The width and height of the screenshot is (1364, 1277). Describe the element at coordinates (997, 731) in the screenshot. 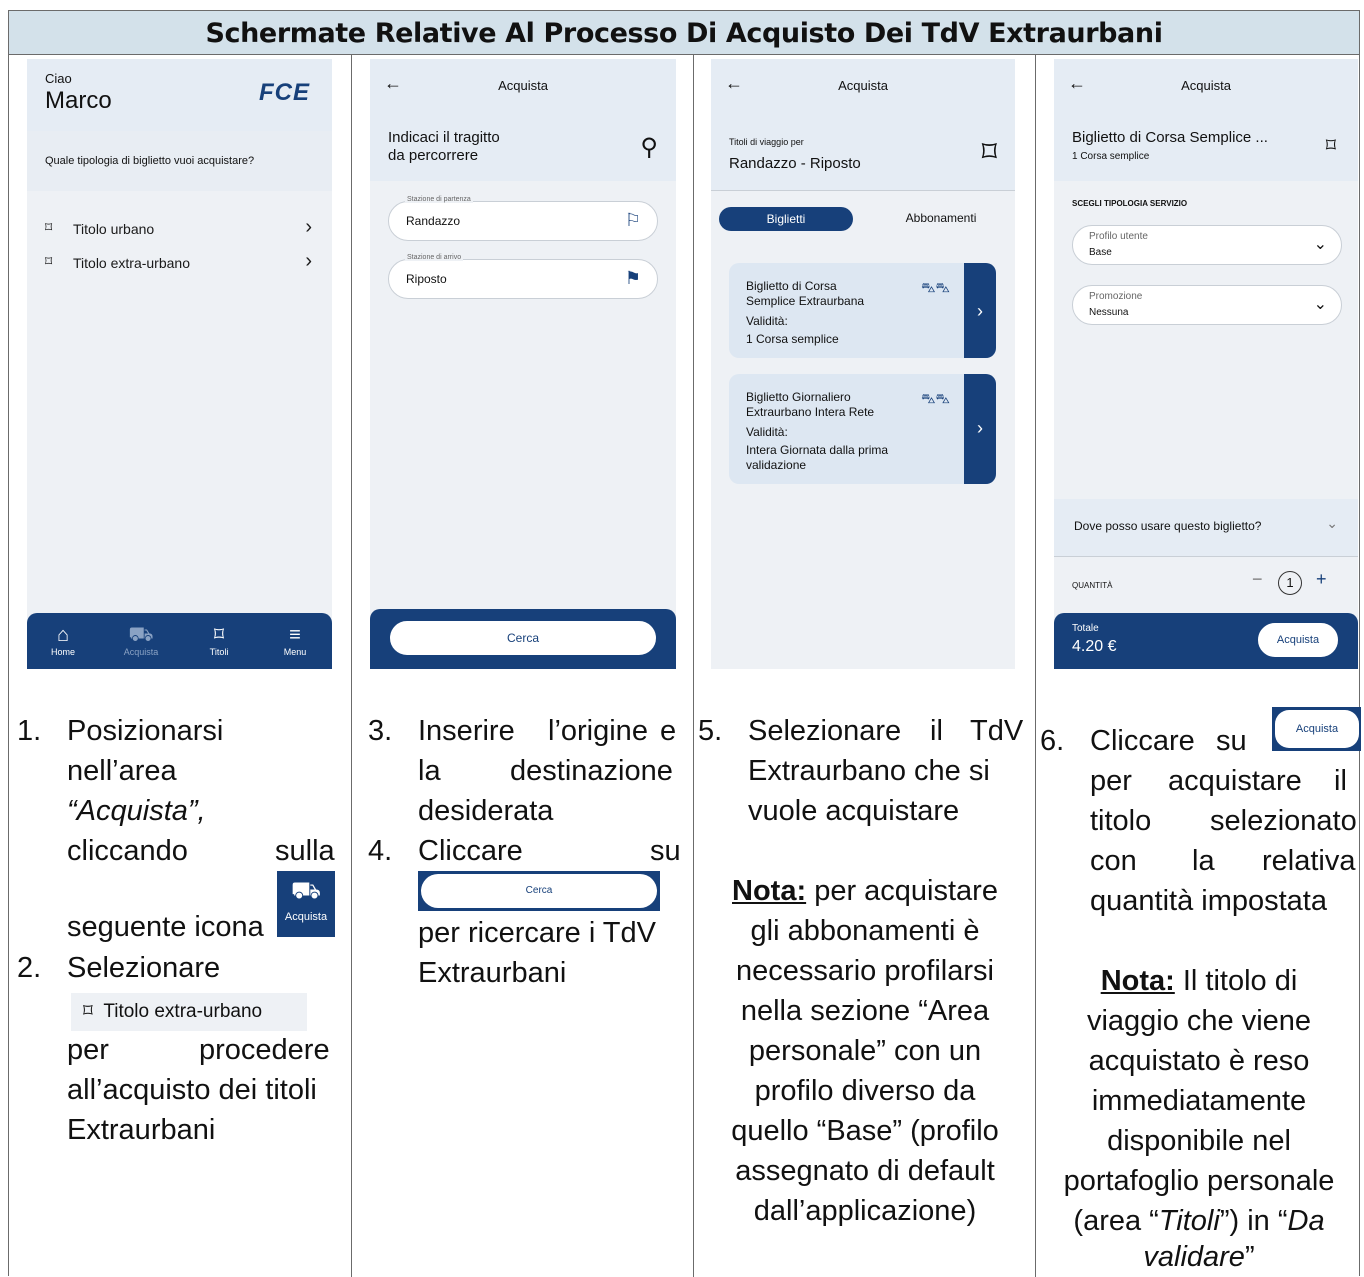

I see `step-text: TdV` at that location.